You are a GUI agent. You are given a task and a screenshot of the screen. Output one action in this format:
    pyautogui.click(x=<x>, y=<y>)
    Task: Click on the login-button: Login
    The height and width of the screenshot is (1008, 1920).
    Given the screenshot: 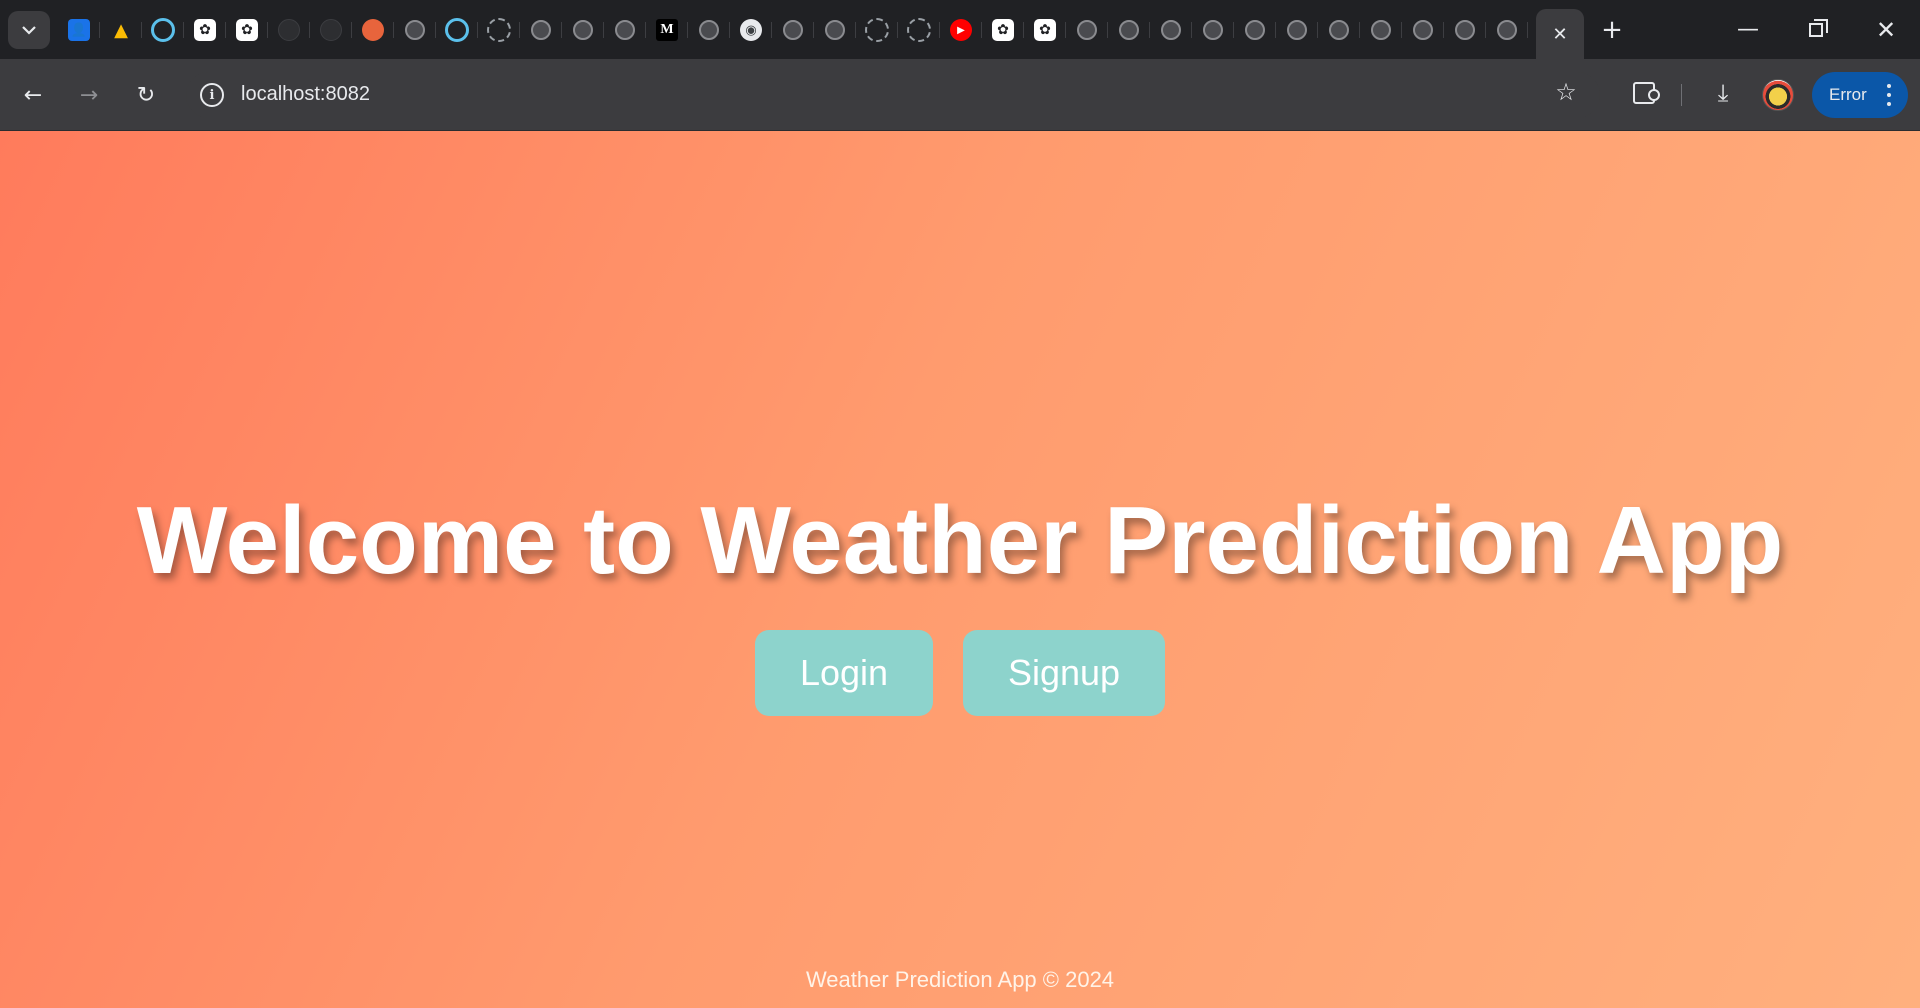 What is the action you would take?
    pyautogui.click(x=844, y=673)
    